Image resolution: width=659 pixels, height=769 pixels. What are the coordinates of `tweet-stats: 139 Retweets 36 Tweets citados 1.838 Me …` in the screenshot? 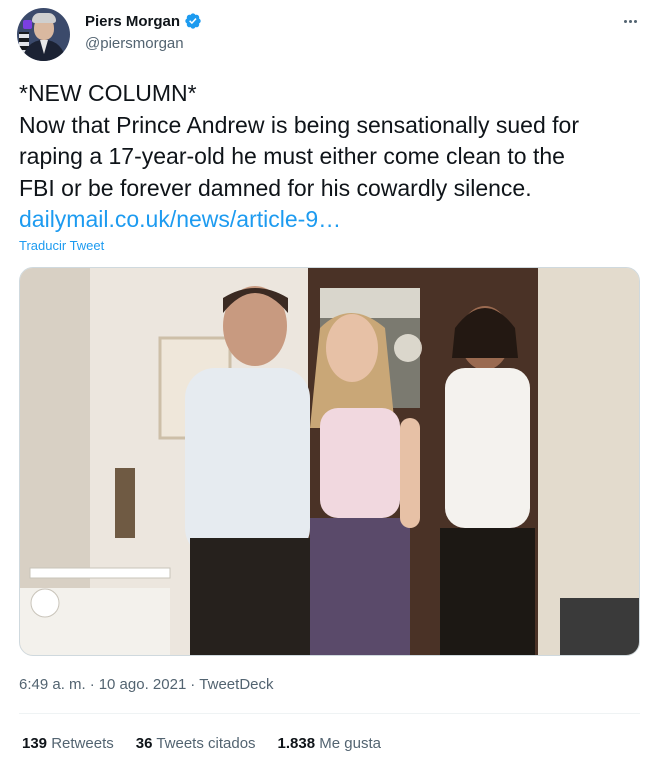 It's located at (201, 743).